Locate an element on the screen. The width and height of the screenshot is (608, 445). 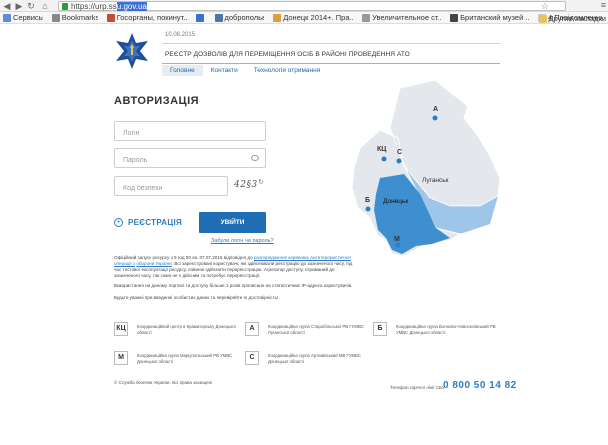
map-label-donetsk: Донецьк is located at coordinates (395, 201).